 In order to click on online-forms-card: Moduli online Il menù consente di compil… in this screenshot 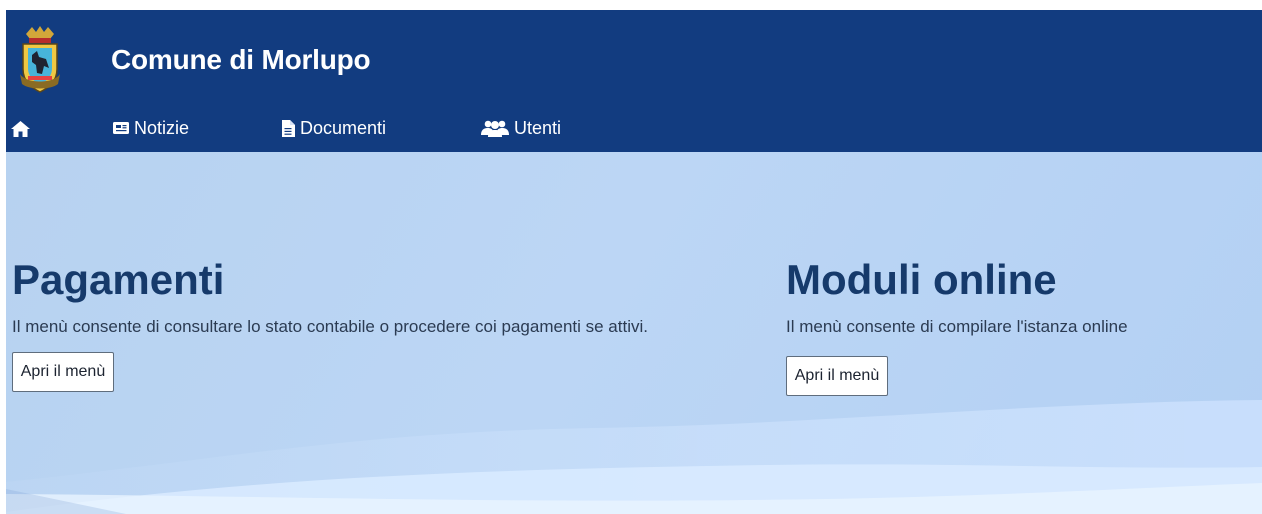, I will do `click(1016, 325)`.